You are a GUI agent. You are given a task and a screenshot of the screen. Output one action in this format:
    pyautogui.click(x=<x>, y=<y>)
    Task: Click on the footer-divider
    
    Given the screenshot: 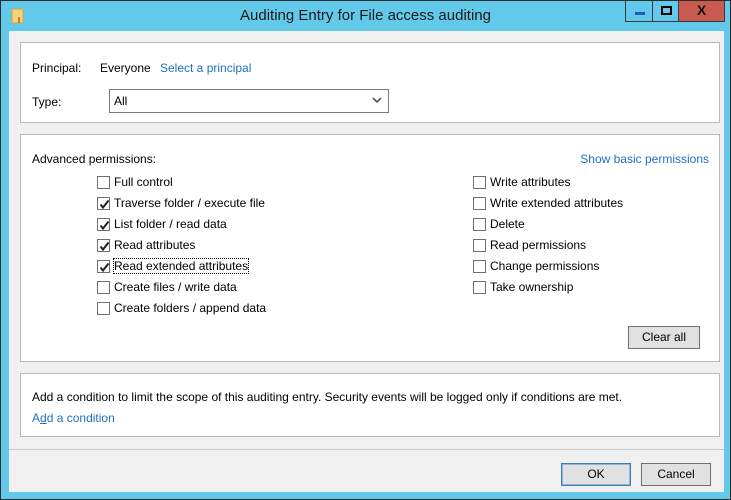 What is the action you would take?
    pyautogui.click(x=366, y=449)
    